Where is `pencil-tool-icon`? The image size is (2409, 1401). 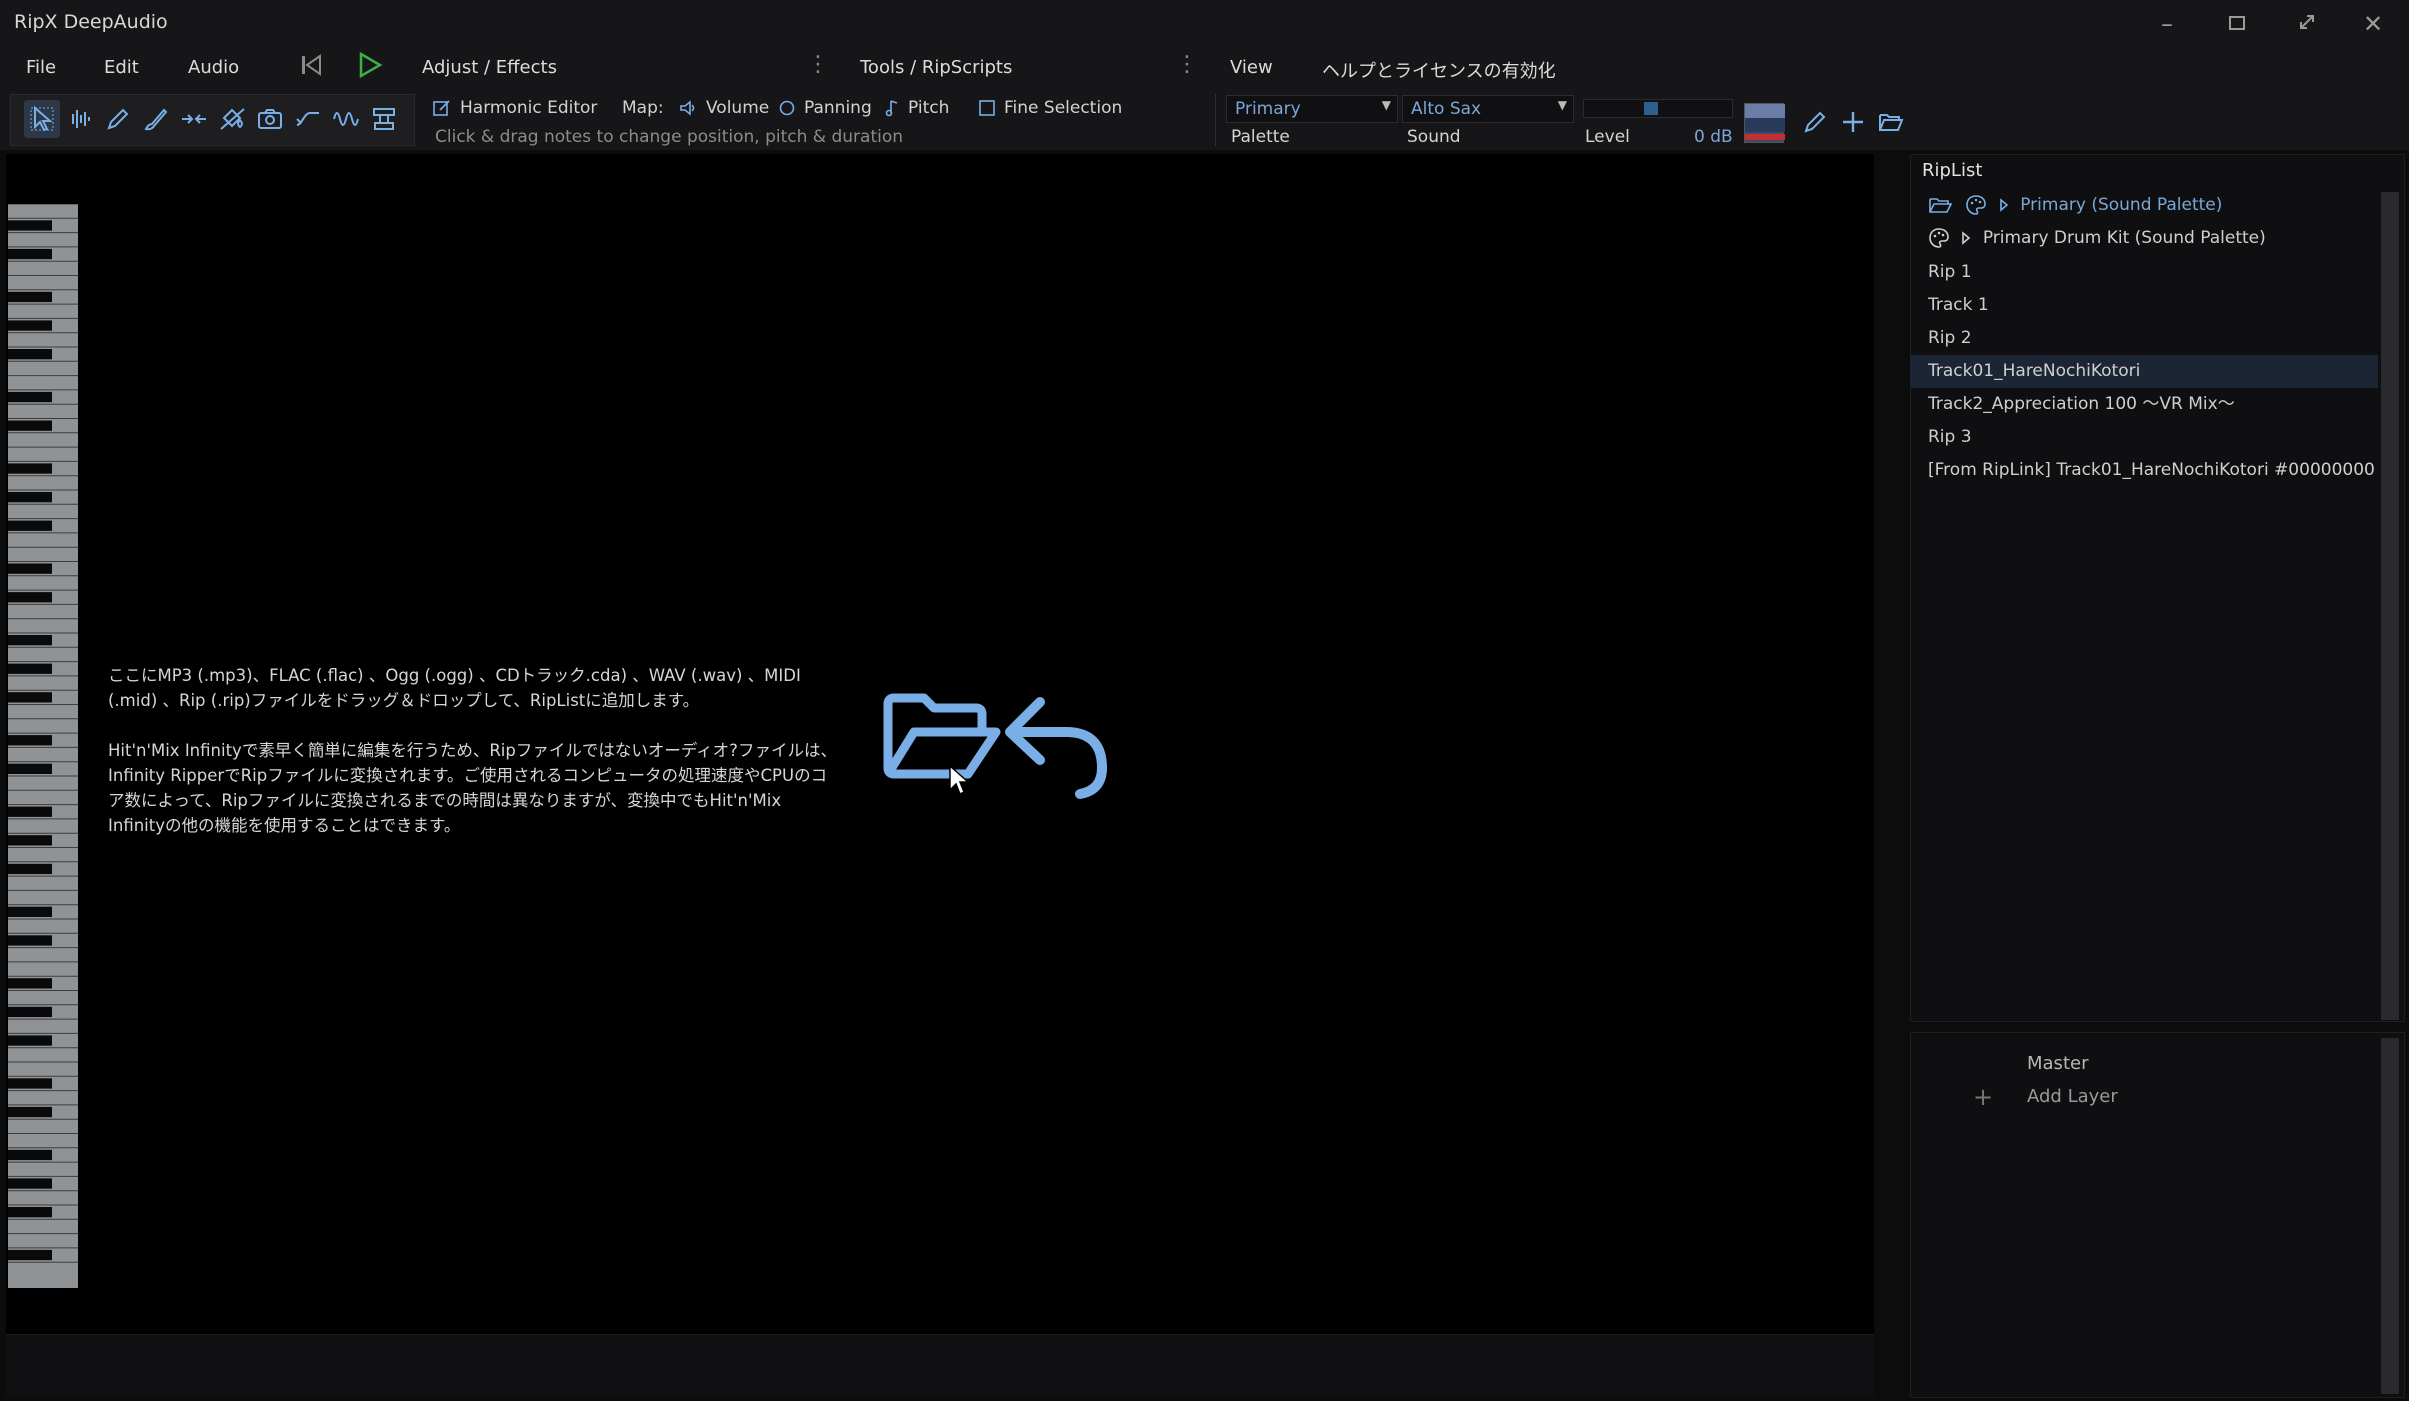
pencil-tool-icon is located at coordinates (118, 119).